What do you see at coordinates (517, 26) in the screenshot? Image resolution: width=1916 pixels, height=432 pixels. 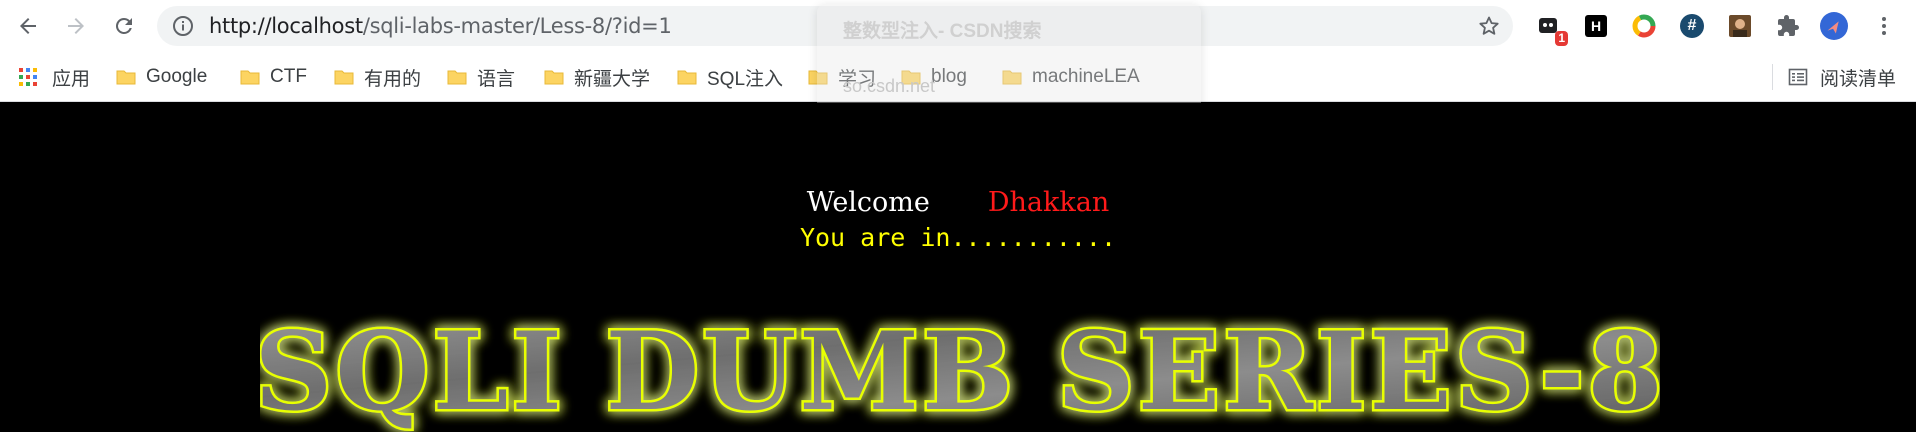 I see `url-path: /sqli-labs-master/Less-8/?id=1` at bounding box center [517, 26].